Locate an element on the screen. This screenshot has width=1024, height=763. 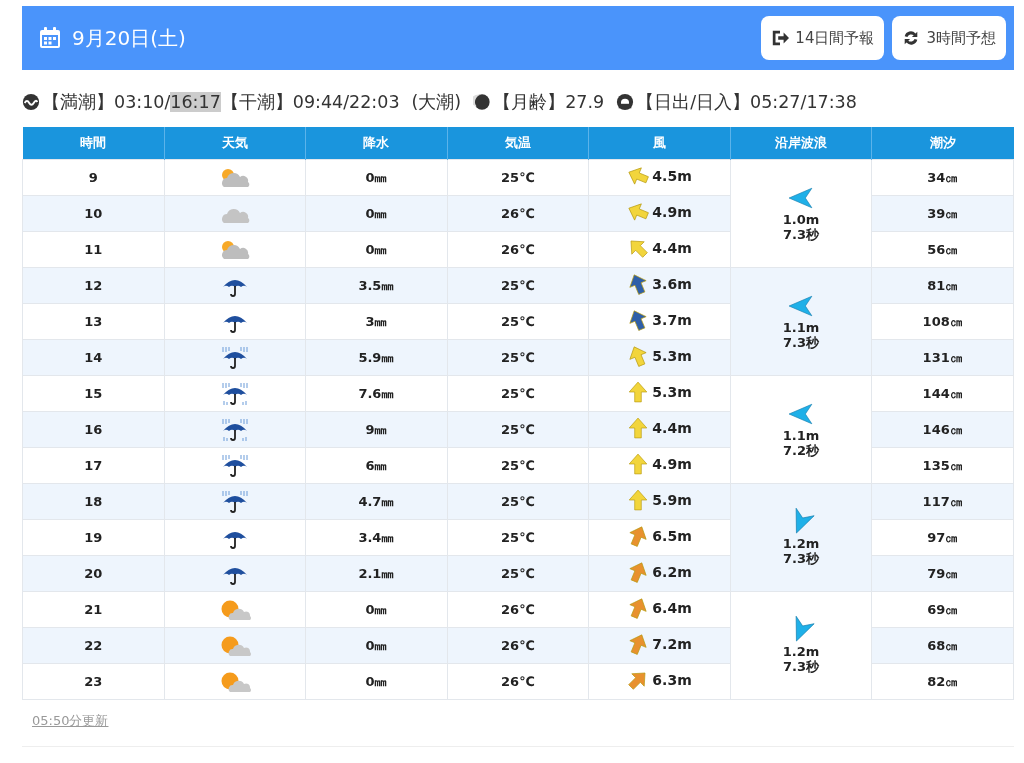
hour-cell: 21 is located at coordinates (93, 609).